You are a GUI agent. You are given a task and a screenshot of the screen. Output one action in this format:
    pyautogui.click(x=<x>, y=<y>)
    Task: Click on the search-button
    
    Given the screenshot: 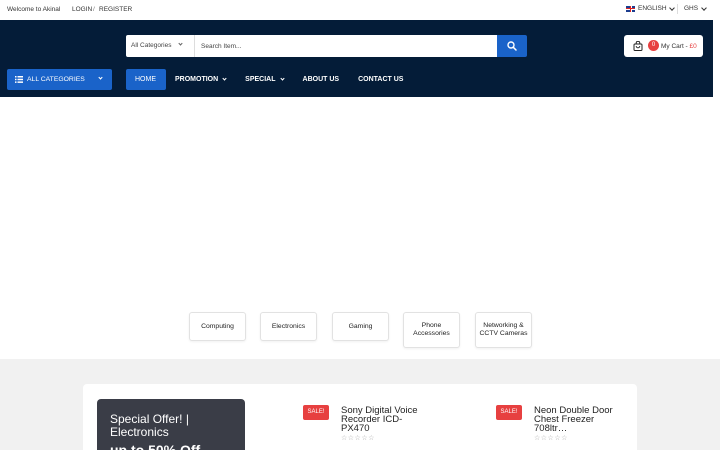 What is the action you would take?
    pyautogui.click(x=512, y=46)
    